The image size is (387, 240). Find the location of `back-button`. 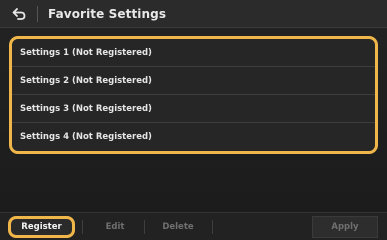

back-button is located at coordinates (19, 14).